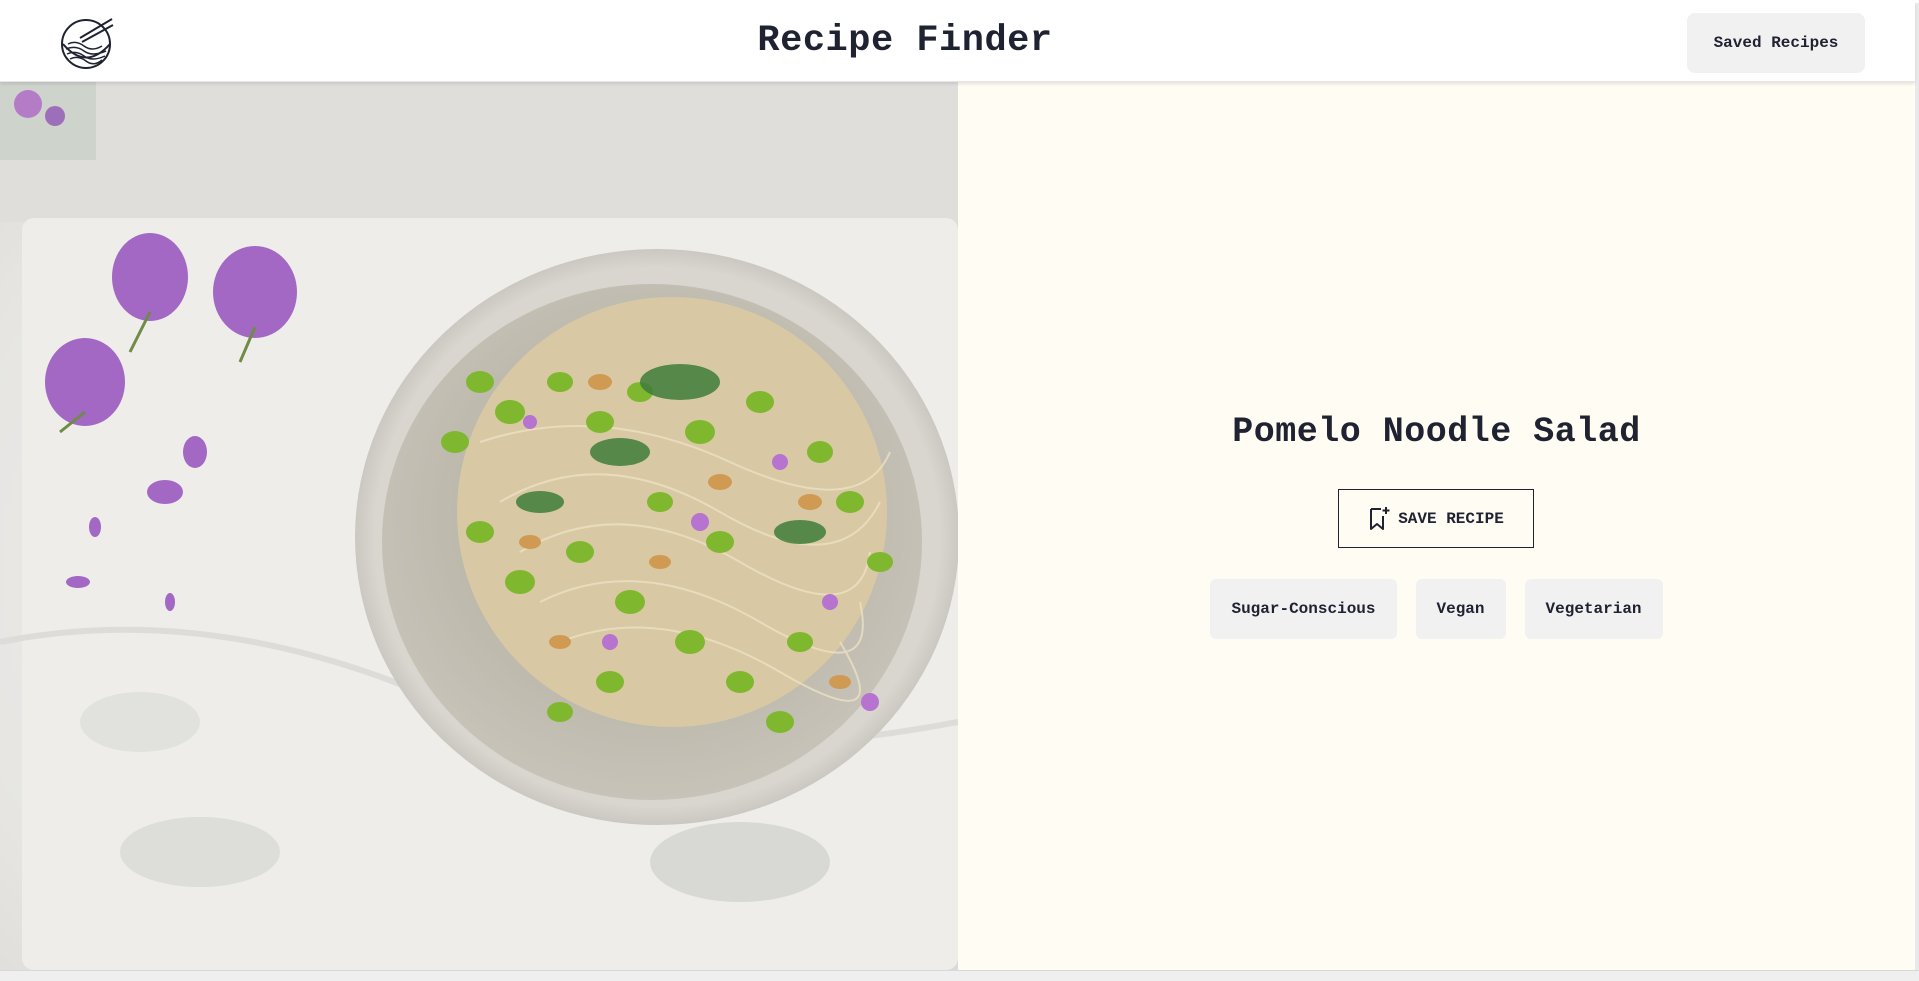  What do you see at coordinates (1776, 43) in the screenshot?
I see `saved-recipes-button: Saved Recipes` at bounding box center [1776, 43].